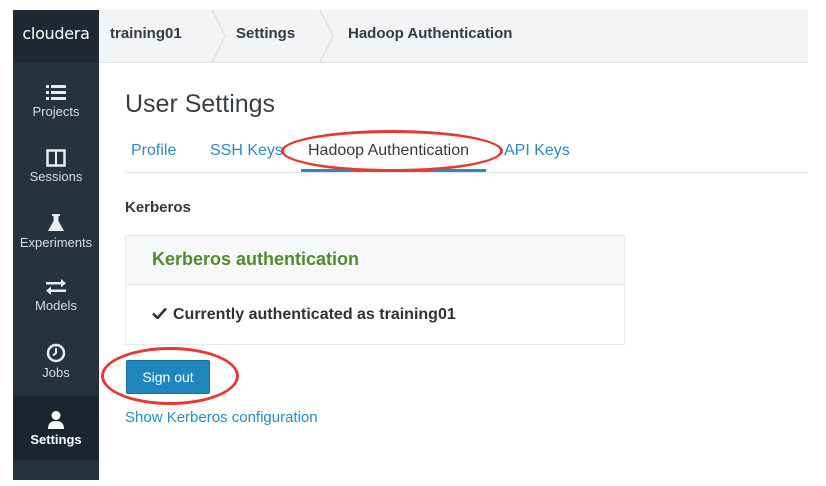  Describe the element at coordinates (56, 372) in the screenshot. I see `sidebar-item-label: Jobs` at that location.